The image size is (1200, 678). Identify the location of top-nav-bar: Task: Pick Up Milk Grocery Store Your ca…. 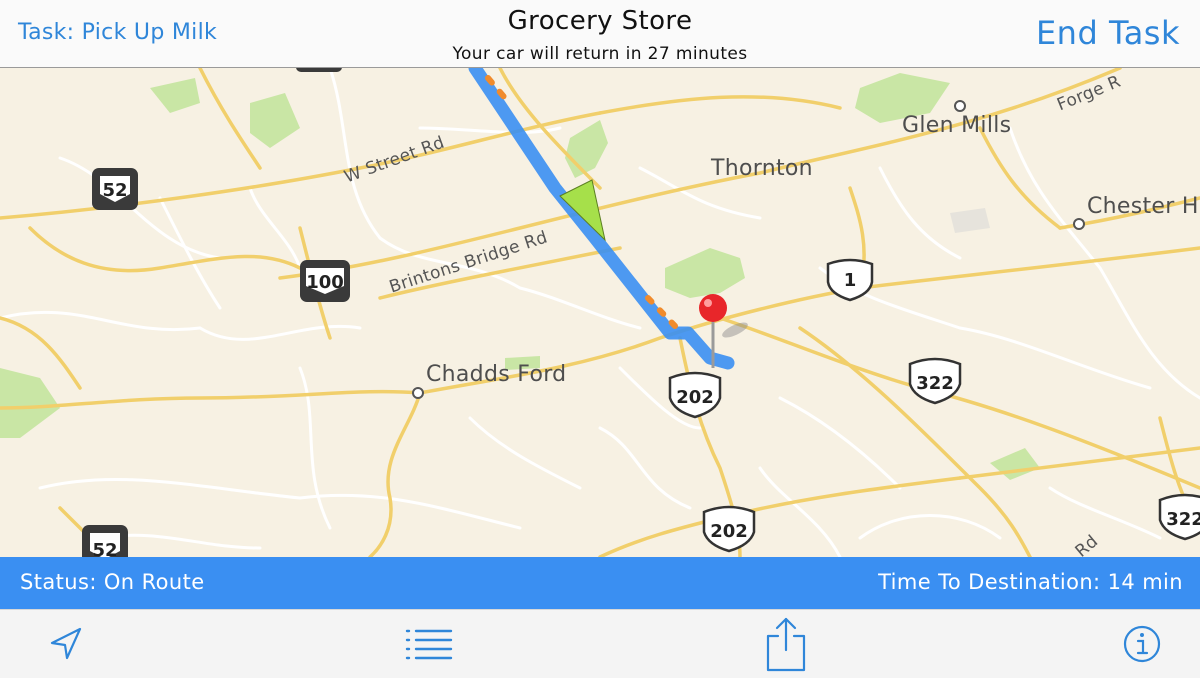
(600, 34).